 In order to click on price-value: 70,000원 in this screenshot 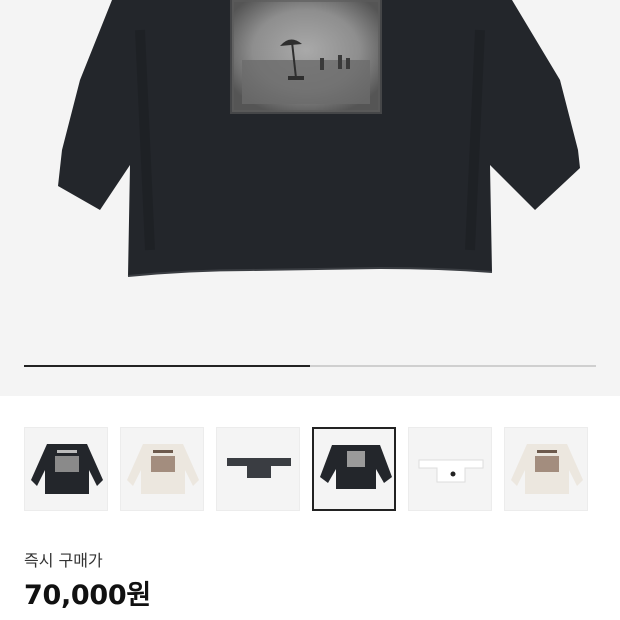, I will do `click(87, 595)`.